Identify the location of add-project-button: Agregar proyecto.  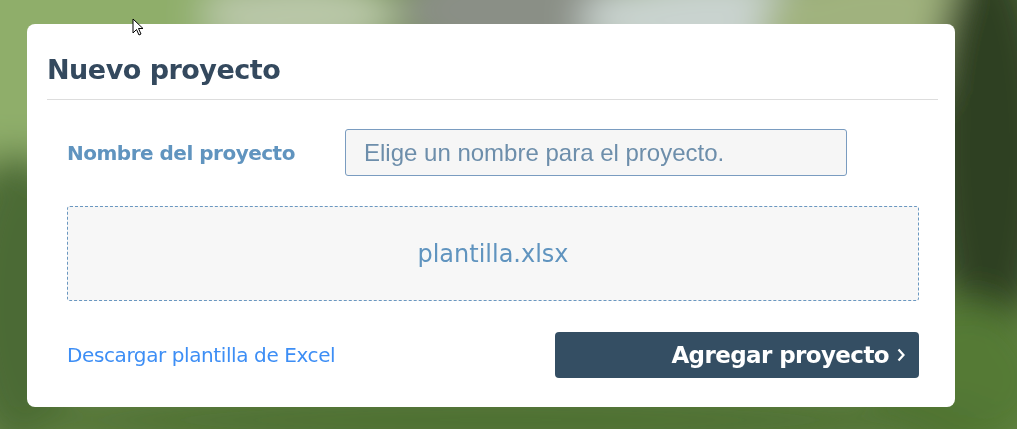
(737, 355).